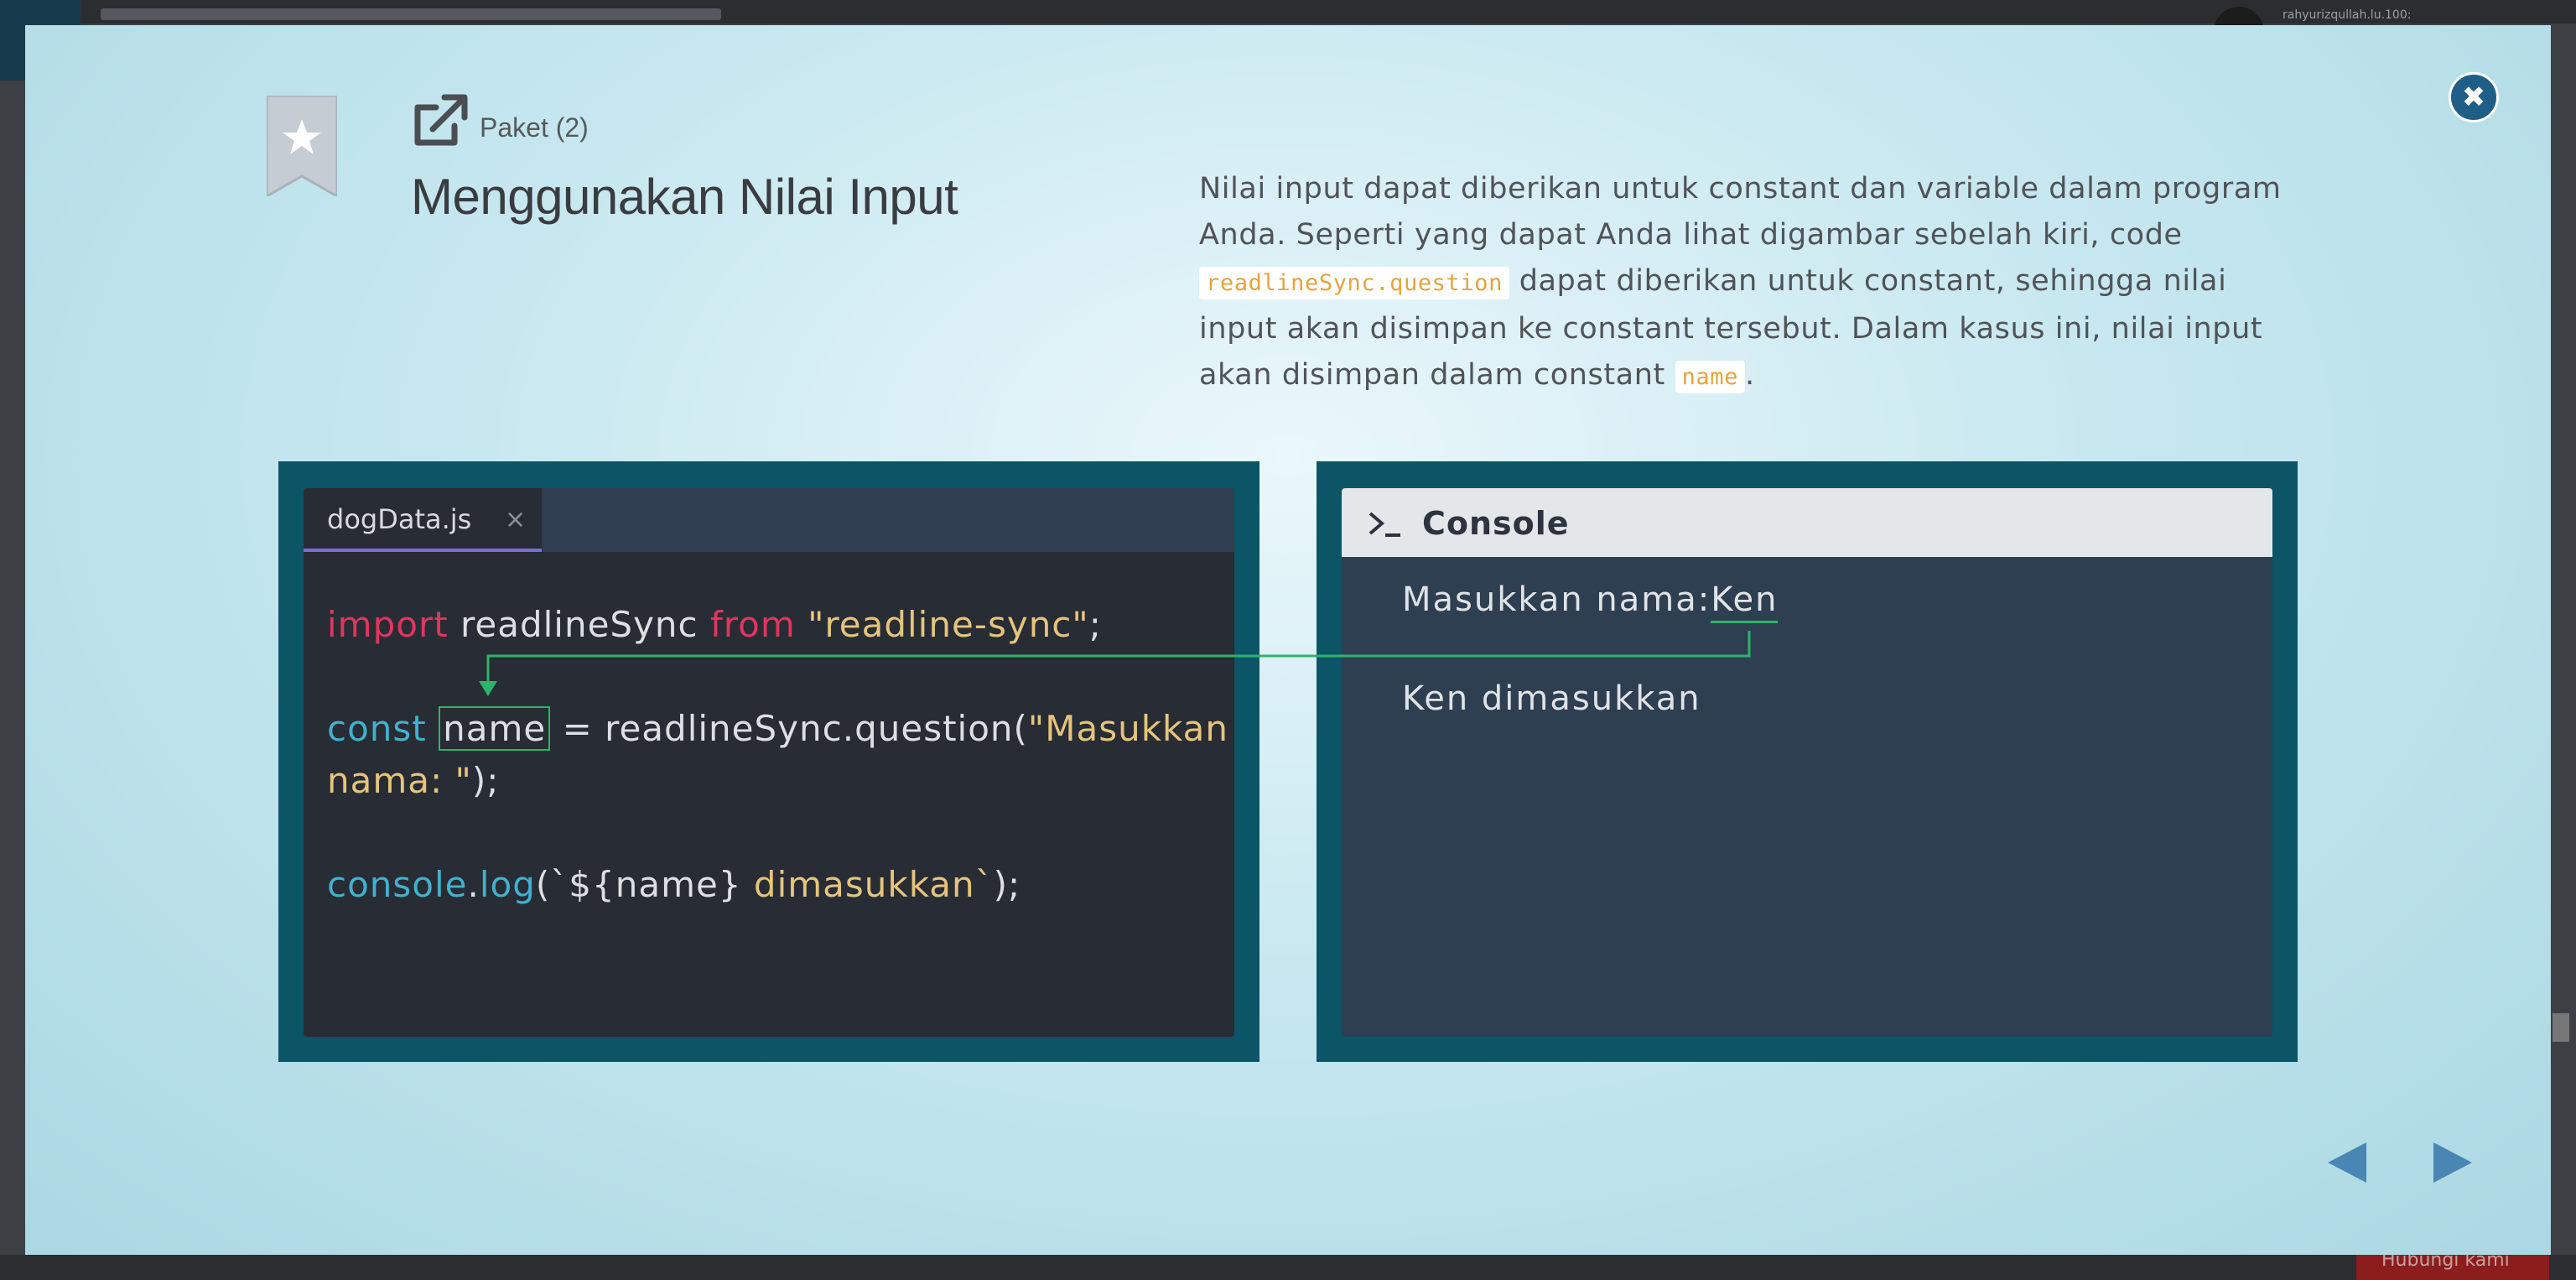 The image size is (2576, 1280). Describe the element at coordinates (777, 781) in the screenshot. I see `code-line-3: nama: ");` at that location.